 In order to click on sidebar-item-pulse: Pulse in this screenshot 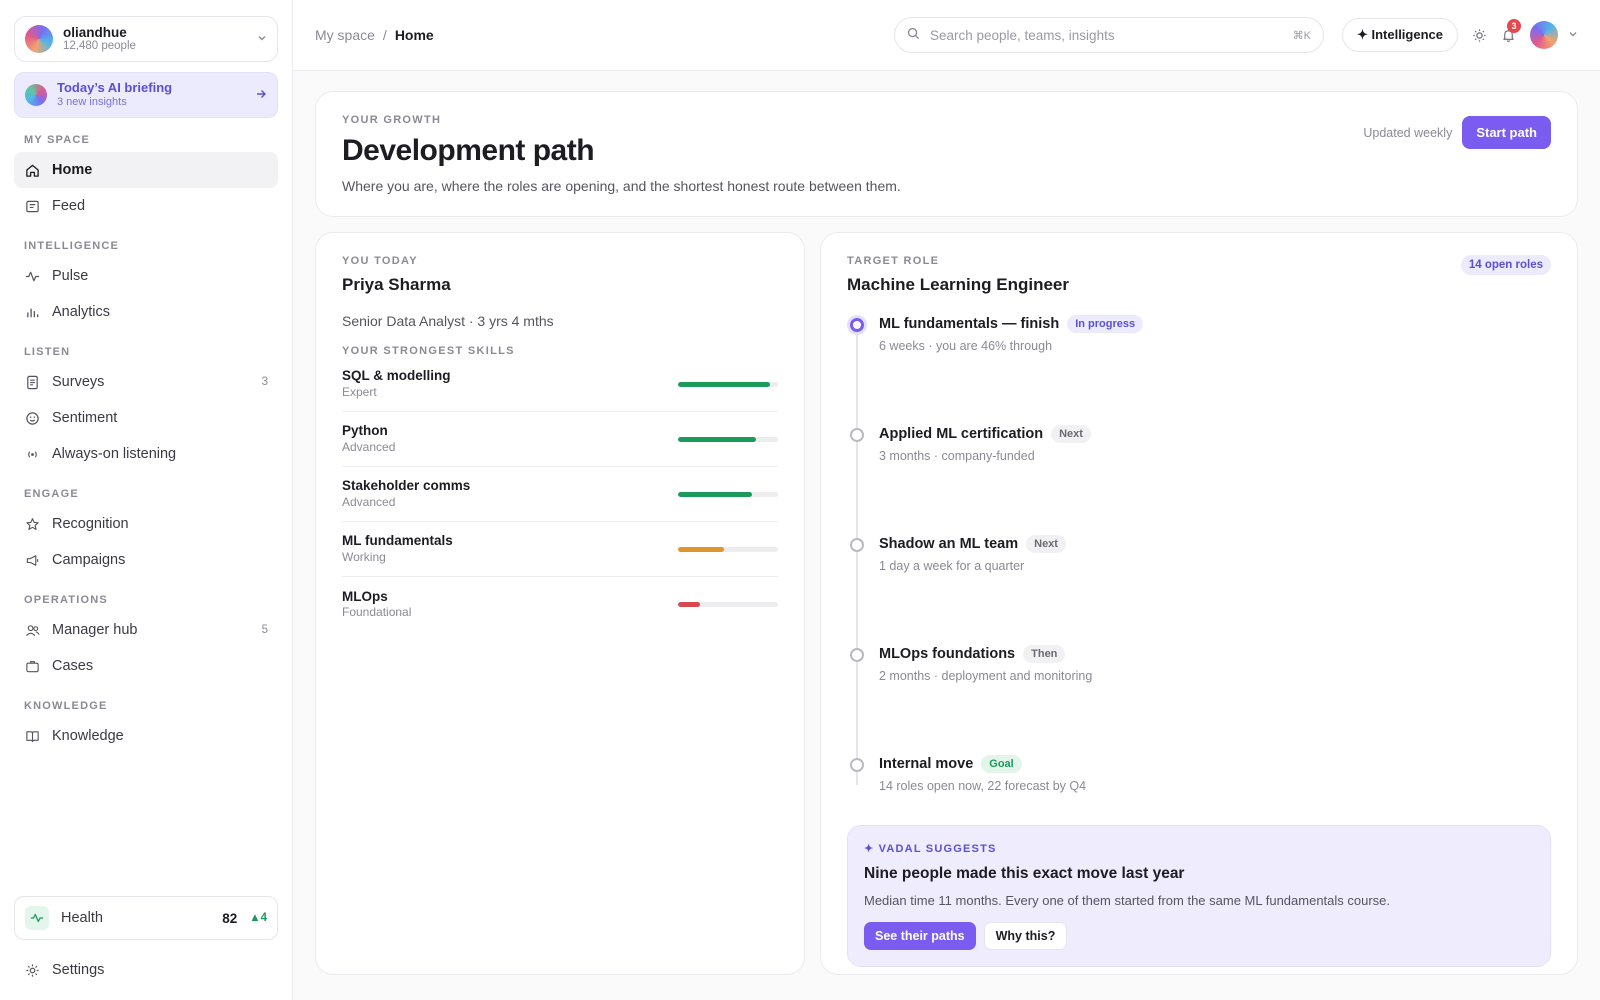, I will do `click(146, 276)`.